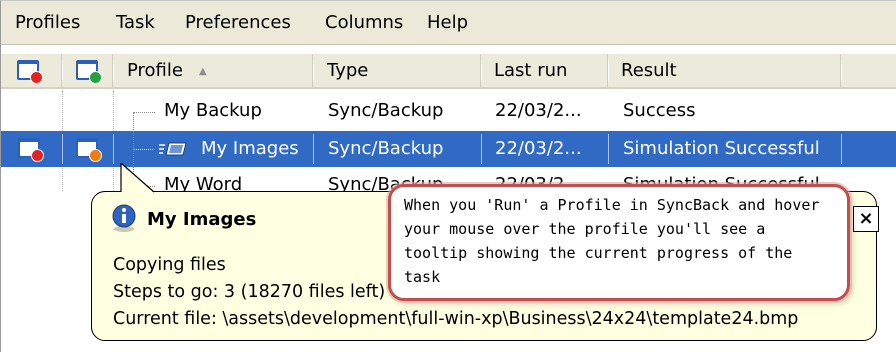 The width and height of the screenshot is (896, 352). I want to click on menu-task: Task, so click(135, 23).